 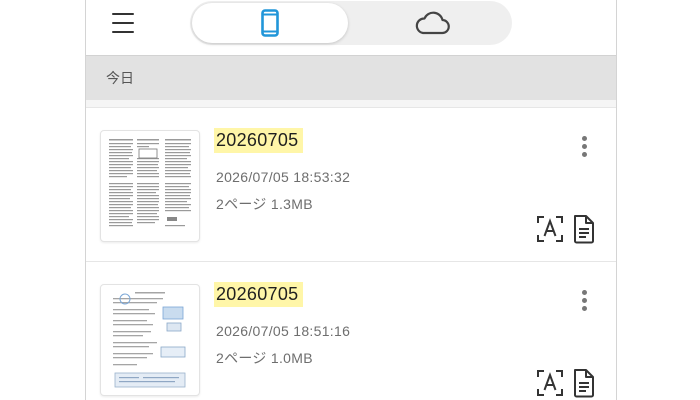 What do you see at coordinates (351, 23) in the screenshot?
I see `storage-segmented-control` at bounding box center [351, 23].